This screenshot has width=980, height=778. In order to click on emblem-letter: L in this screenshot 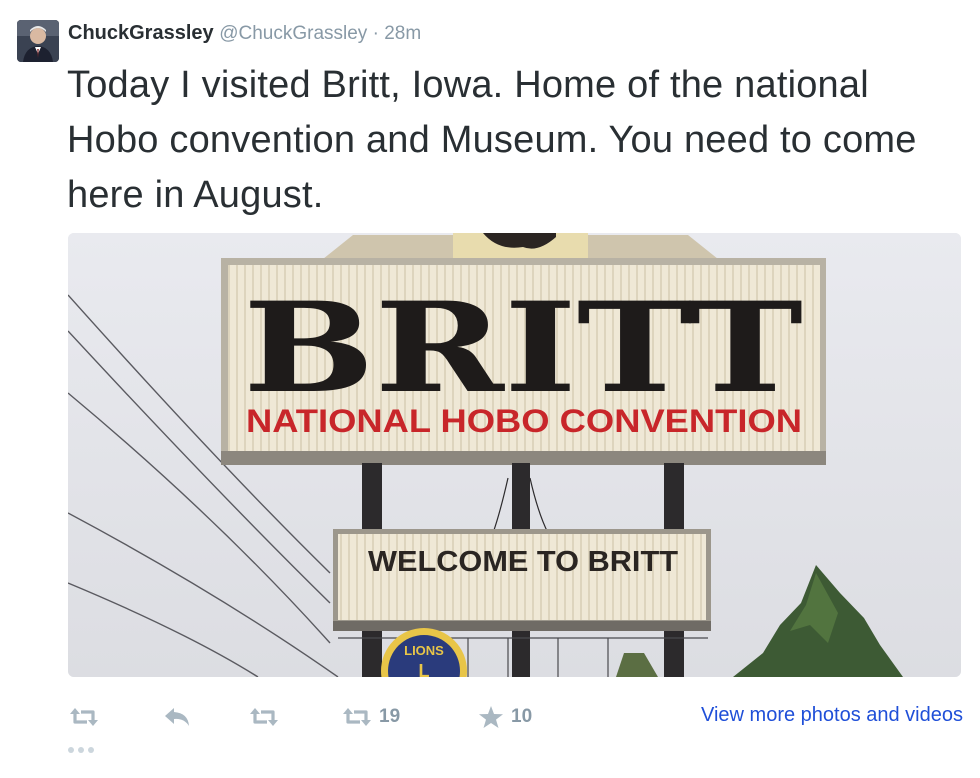, I will do `click(424, 669)`.